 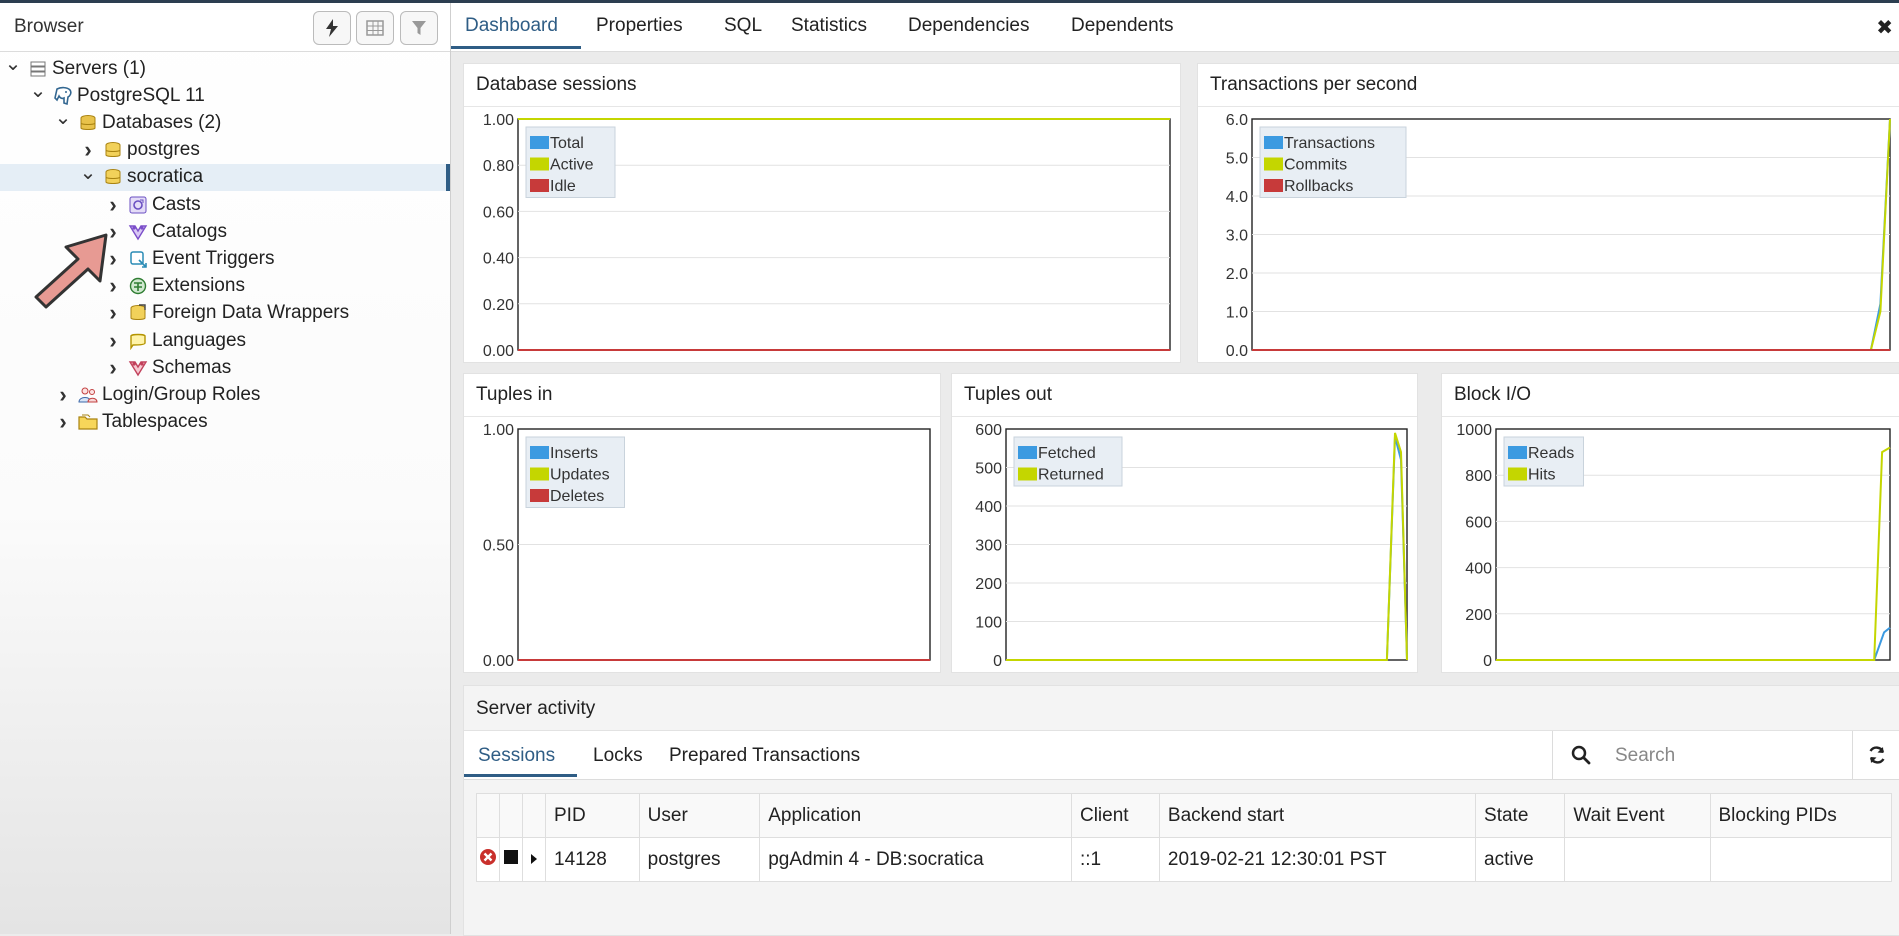 What do you see at coordinates (511, 857) in the screenshot?
I see `stop-icon` at bounding box center [511, 857].